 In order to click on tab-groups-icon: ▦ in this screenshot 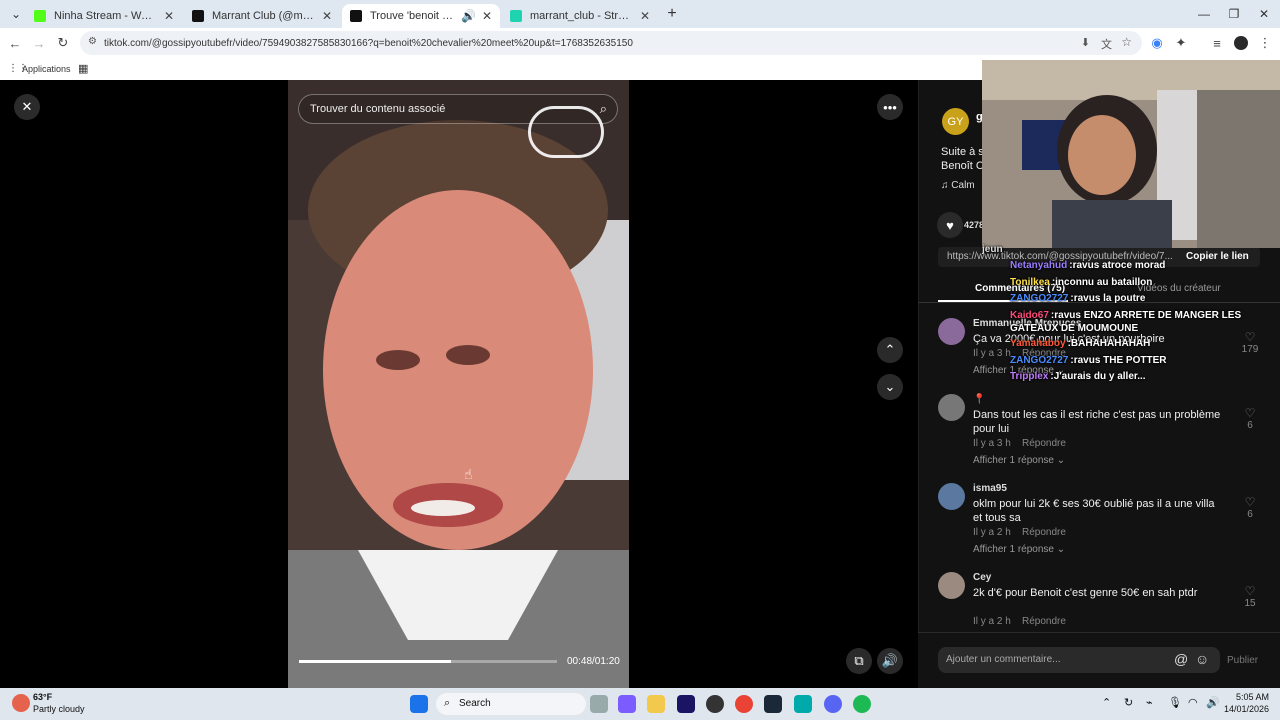, I will do `click(83, 68)`.